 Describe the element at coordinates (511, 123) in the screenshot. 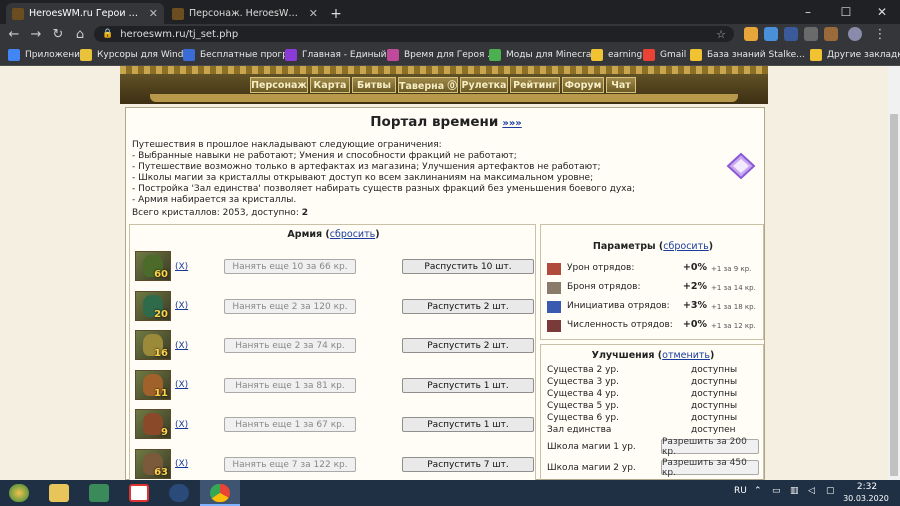

I see `more-link: »»»` at that location.